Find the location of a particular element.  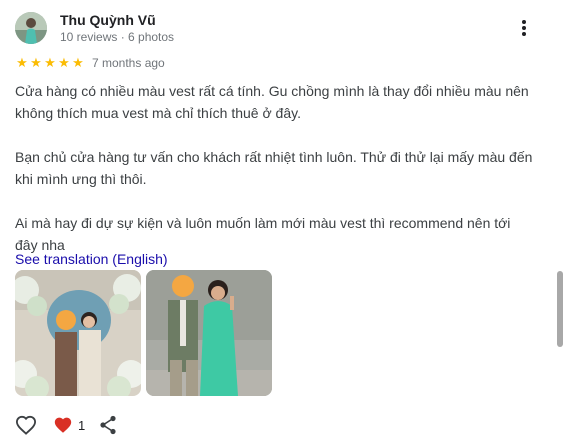

more-options-button is located at coordinates (524, 28).